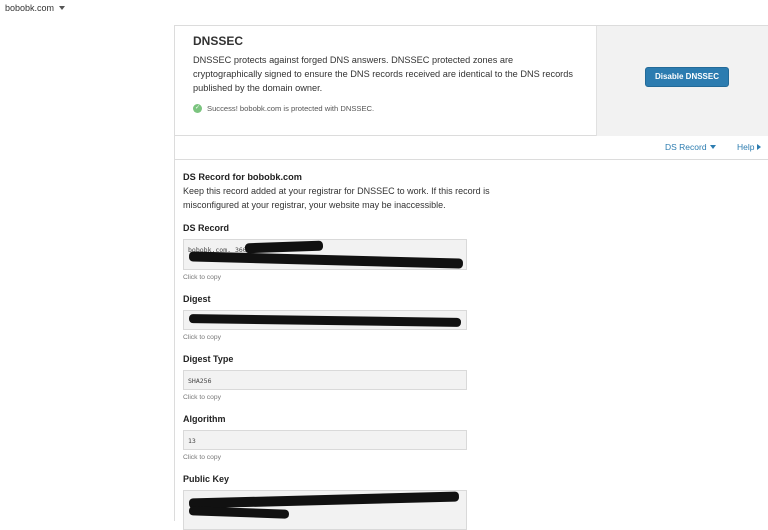  Describe the element at coordinates (471, 148) in the screenshot. I see `tab-bar: DS Record Help` at that location.